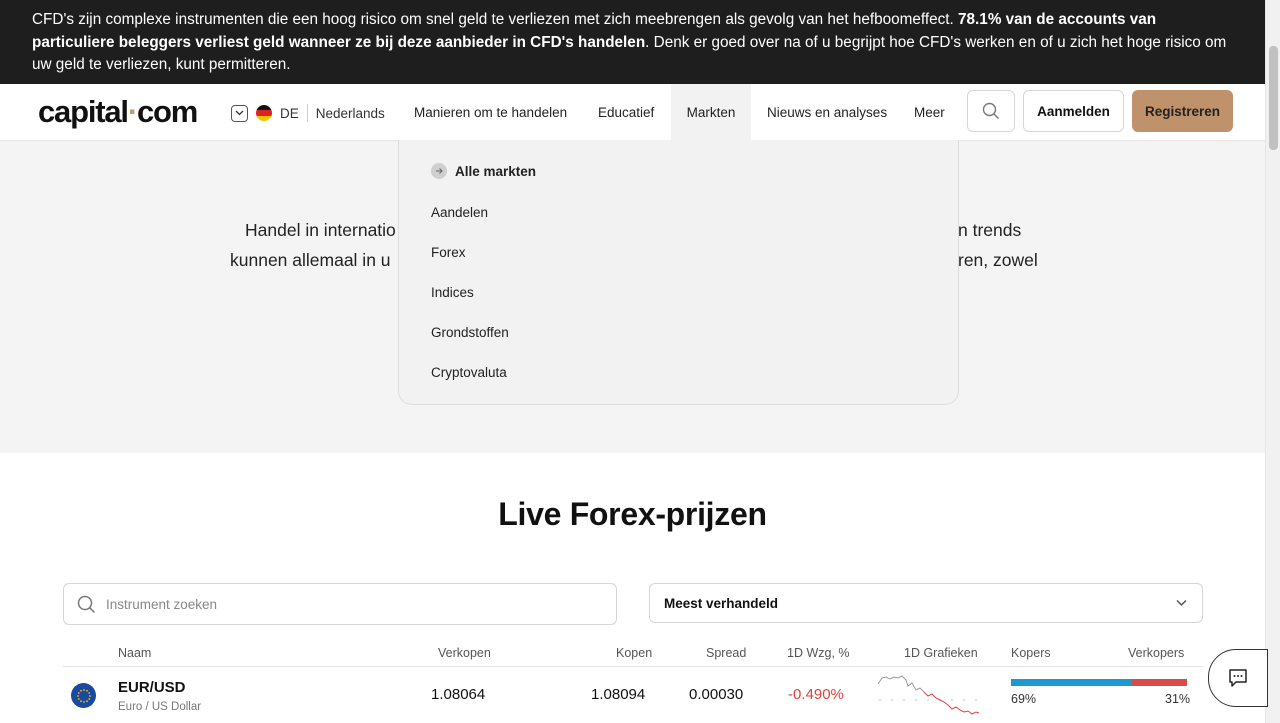 This screenshot has height=723, width=1280. What do you see at coordinates (929, 112) in the screenshot?
I see `nav-more: Meer` at bounding box center [929, 112].